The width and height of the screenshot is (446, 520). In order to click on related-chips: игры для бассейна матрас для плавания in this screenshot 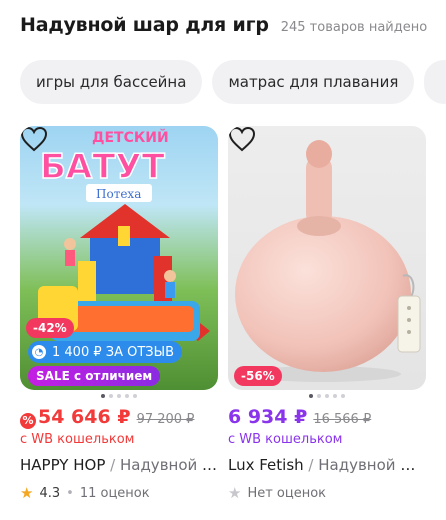, I will do `click(233, 82)`.